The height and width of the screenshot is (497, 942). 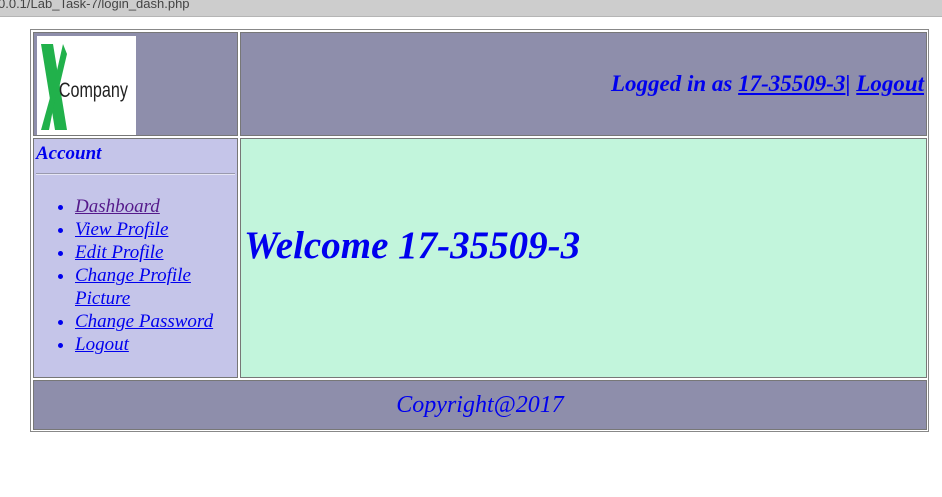 What do you see at coordinates (791, 83) in the screenshot?
I see `username-link: 17-35509-3` at bounding box center [791, 83].